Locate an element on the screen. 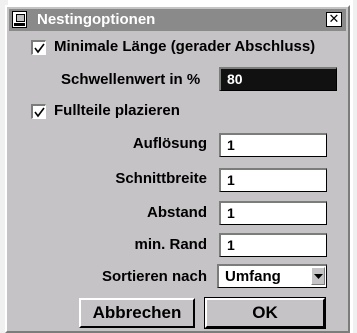 The width and height of the screenshot is (357, 333). threshold-value: 80 is located at coordinates (235, 79).